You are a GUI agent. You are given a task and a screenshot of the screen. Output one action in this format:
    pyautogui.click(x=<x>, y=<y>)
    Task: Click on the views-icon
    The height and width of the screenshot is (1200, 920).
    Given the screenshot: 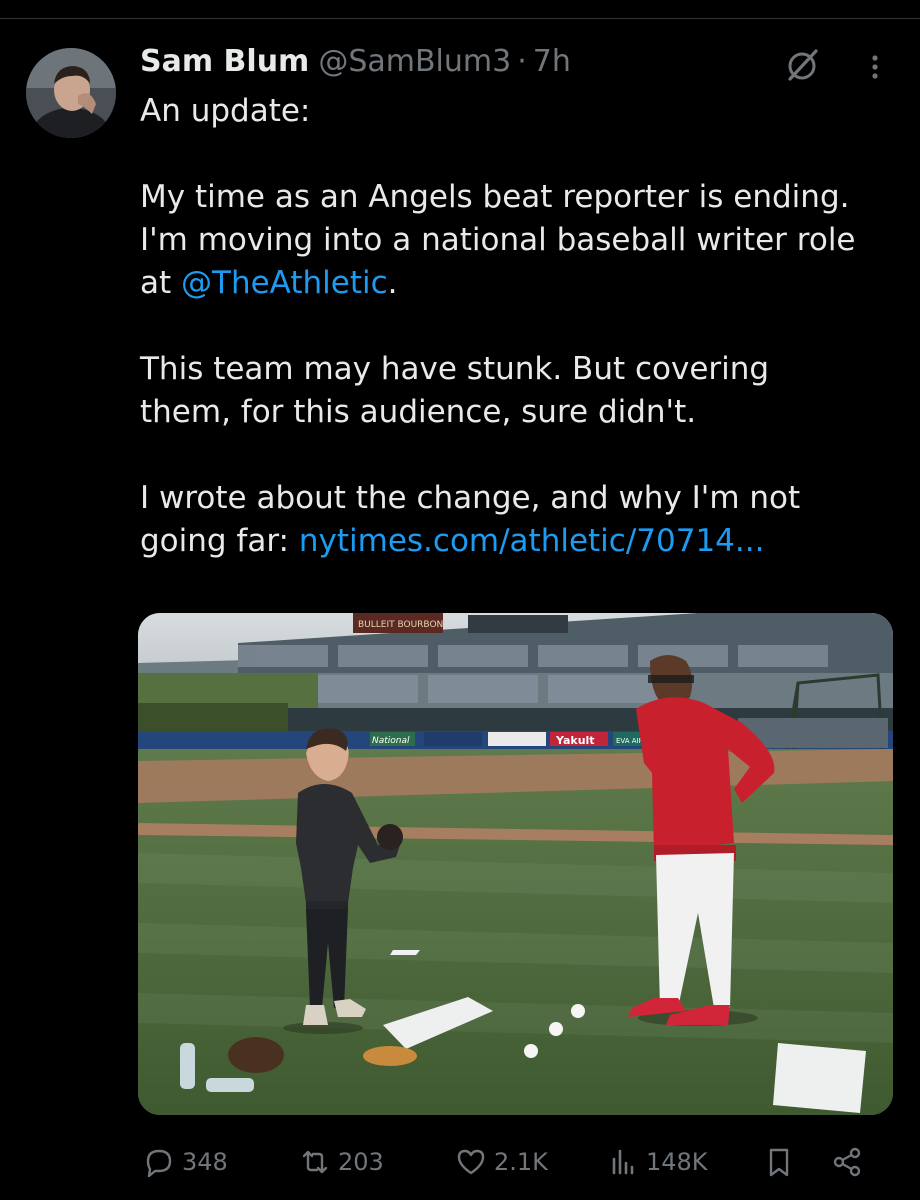 What is the action you would take?
    pyautogui.click(x=623, y=1162)
    